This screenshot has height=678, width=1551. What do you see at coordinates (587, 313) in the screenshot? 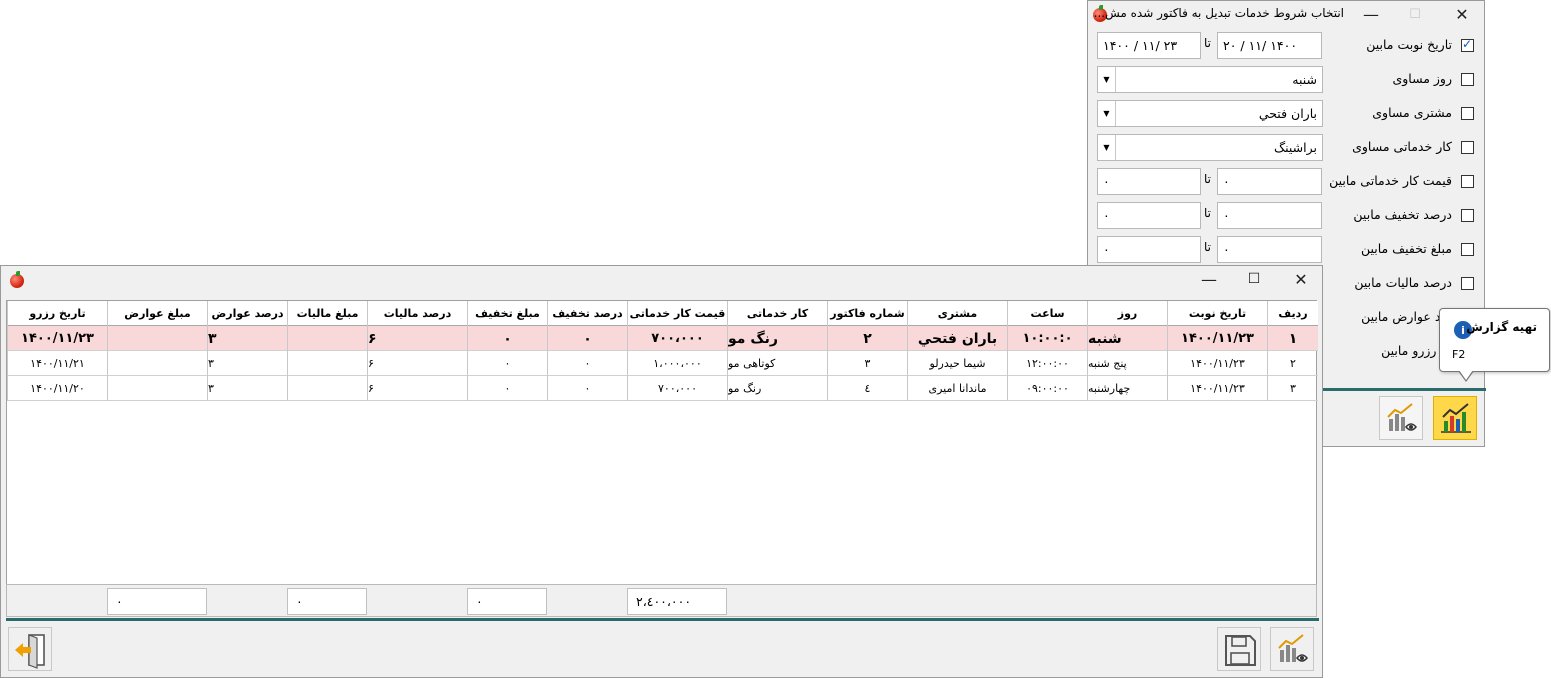
I see `col-header-discount-percent: درصد تخفیف` at bounding box center [587, 313].